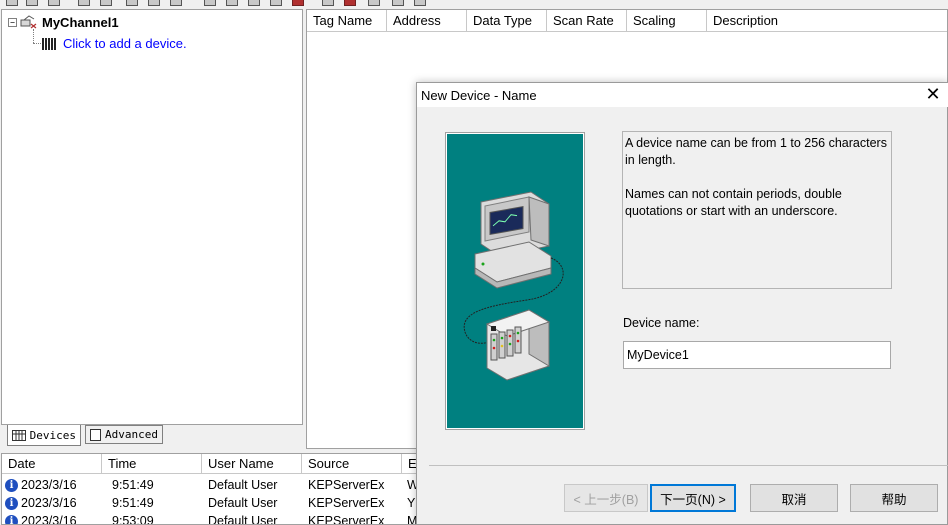 The width and height of the screenshot is (948, 525). What do you see at coordinates (54, 3) in the screenshot?
I see `save-icon` at bounding box center [54, 3].